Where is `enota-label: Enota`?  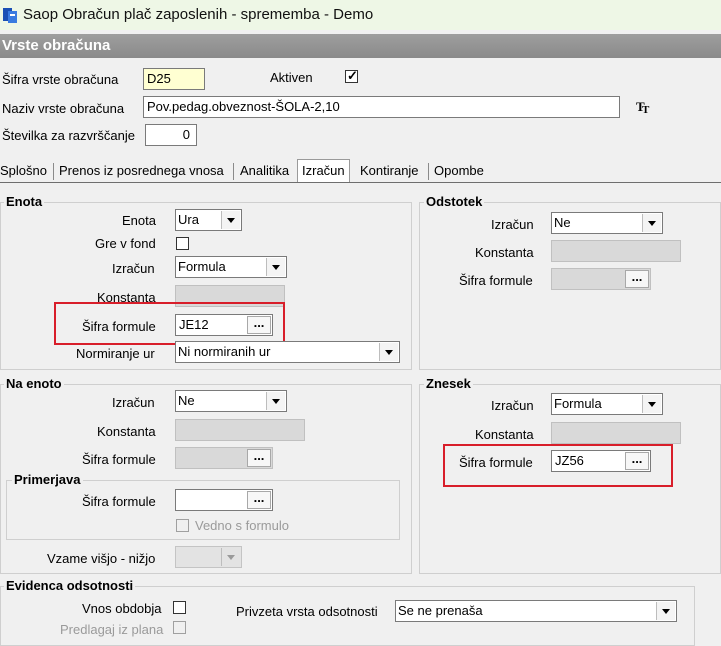 enota-label: Enota is located at coordinates (139, 220).